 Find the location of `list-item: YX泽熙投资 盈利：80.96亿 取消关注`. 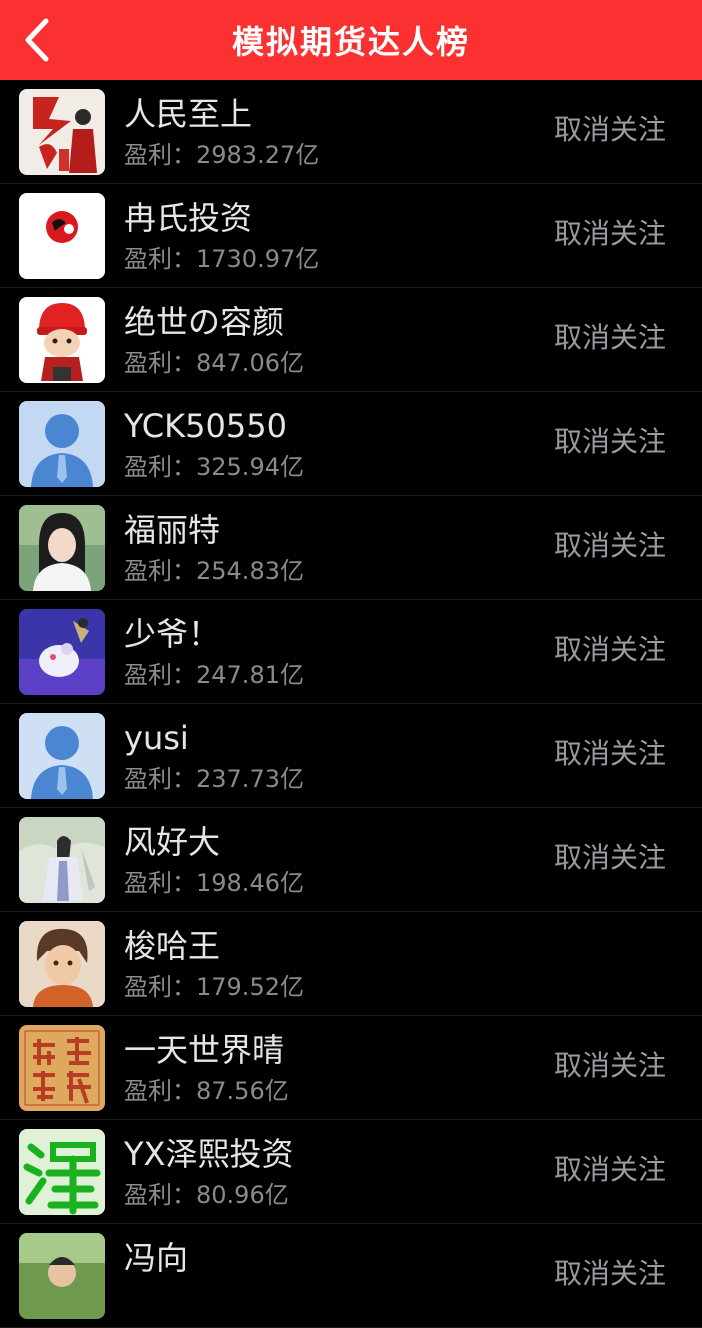

list-item: YX泽熙投资 盈利：80.96亿 取消关注 is located at coordinates (351, 1172).